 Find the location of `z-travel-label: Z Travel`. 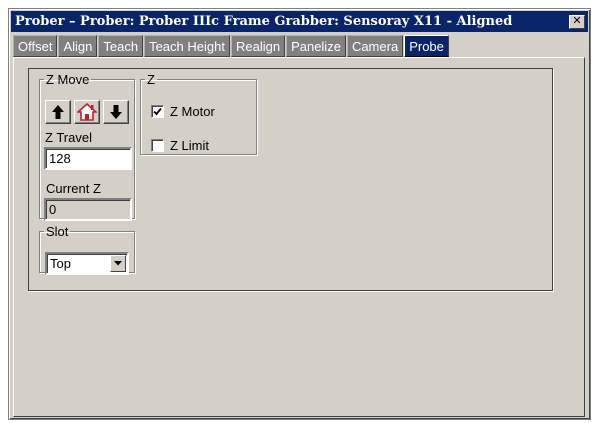

z-travel-label: Z Travel is located at coordinates (68, 137).